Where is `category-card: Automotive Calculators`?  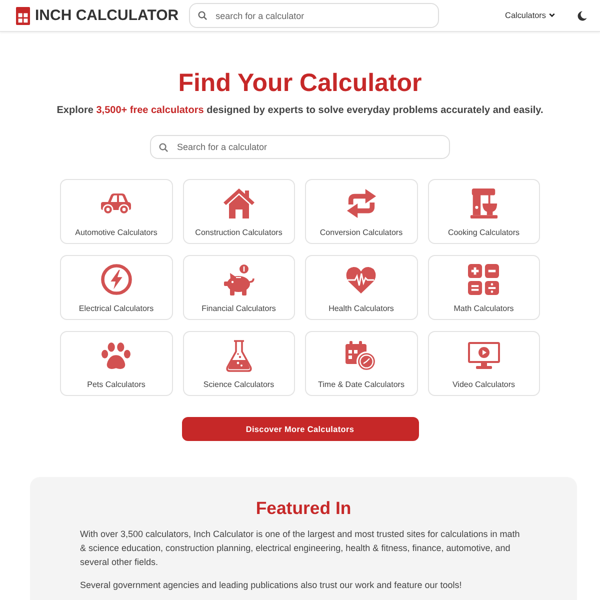 category-card: Automotive Calculators is located at coordinates (116, 211).